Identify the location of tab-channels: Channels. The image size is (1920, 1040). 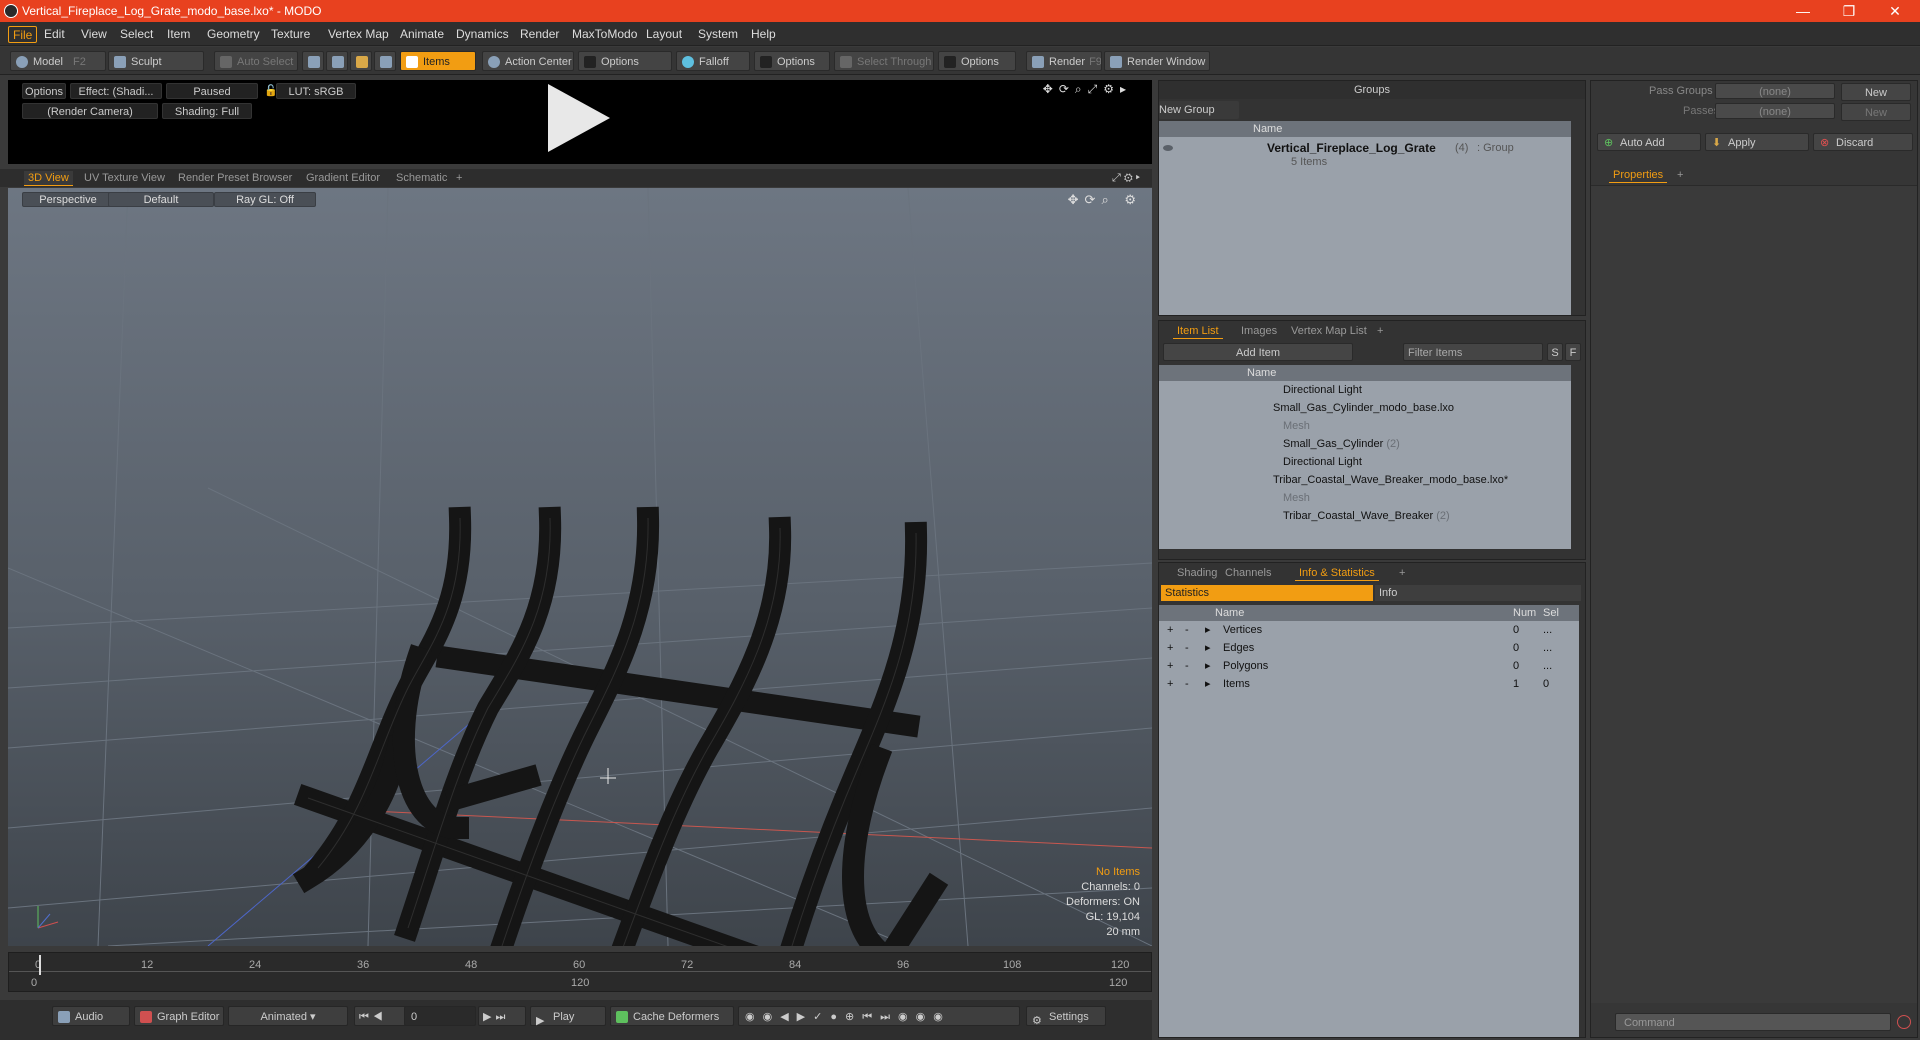
(1248, 573).